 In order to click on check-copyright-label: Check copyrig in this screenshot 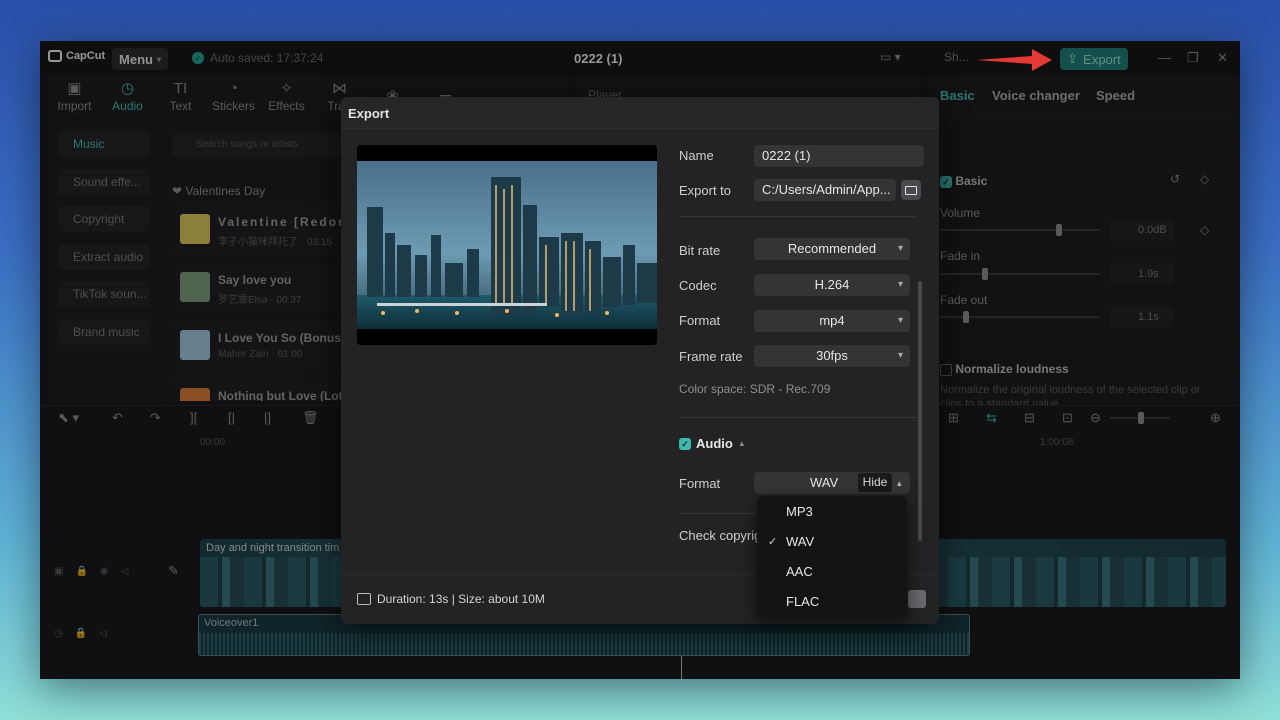, I will do `click(720, 535)`.